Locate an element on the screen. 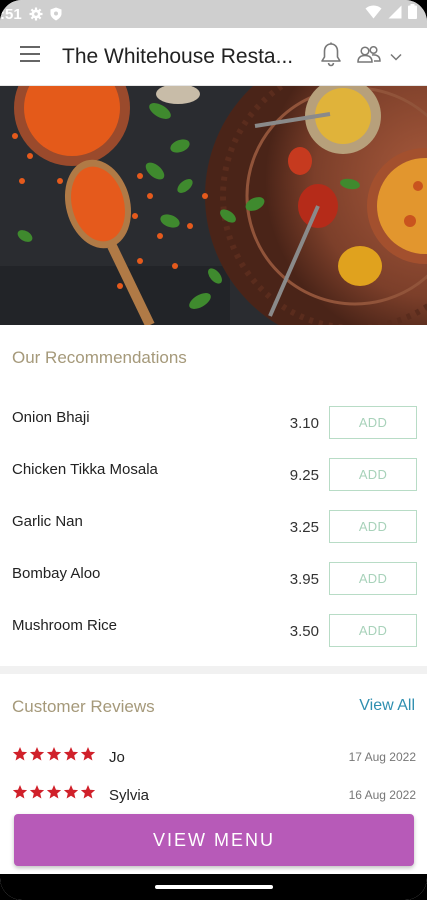 This screenshot has width=427, height=900. chevron-down-icon is located at coordinates (396, 57).